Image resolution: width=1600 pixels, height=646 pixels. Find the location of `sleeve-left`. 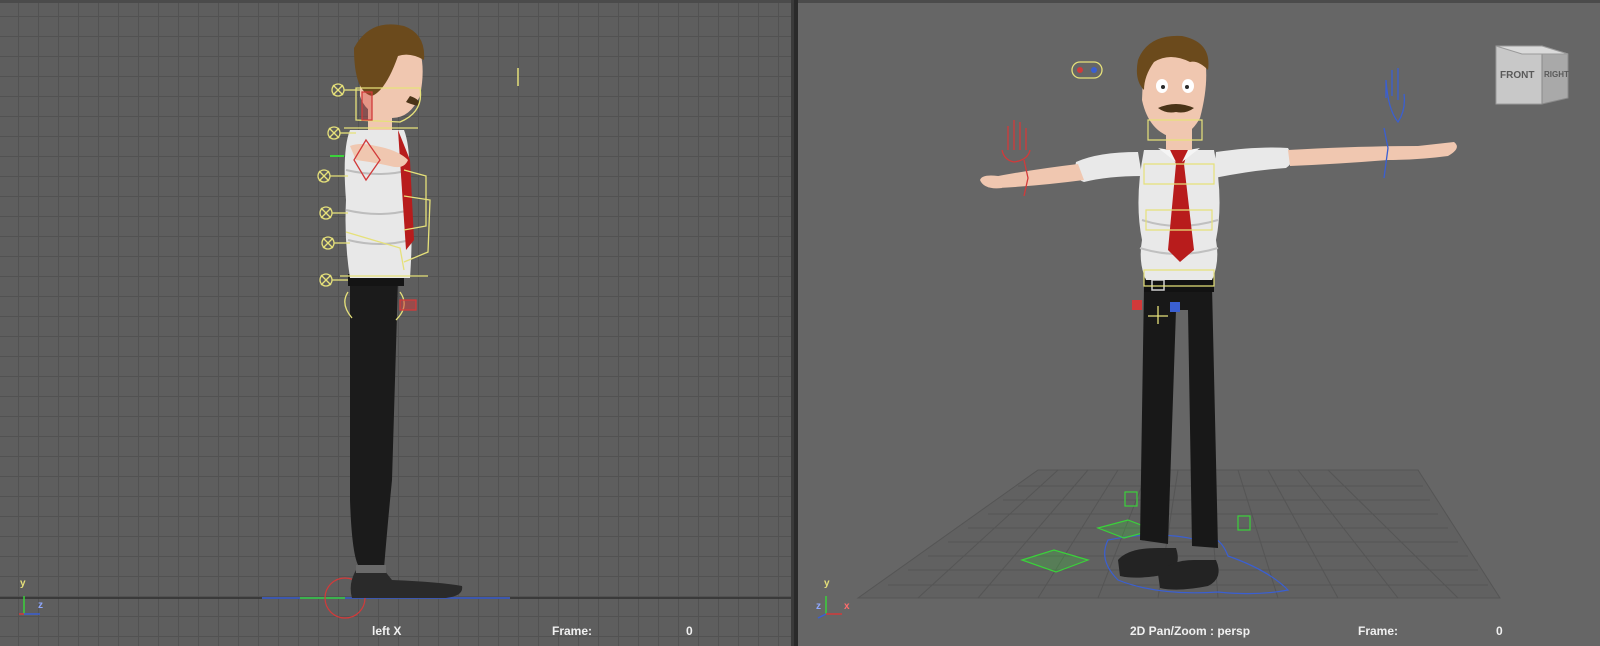

sleeve-left is located at coordinates (1108, 167).